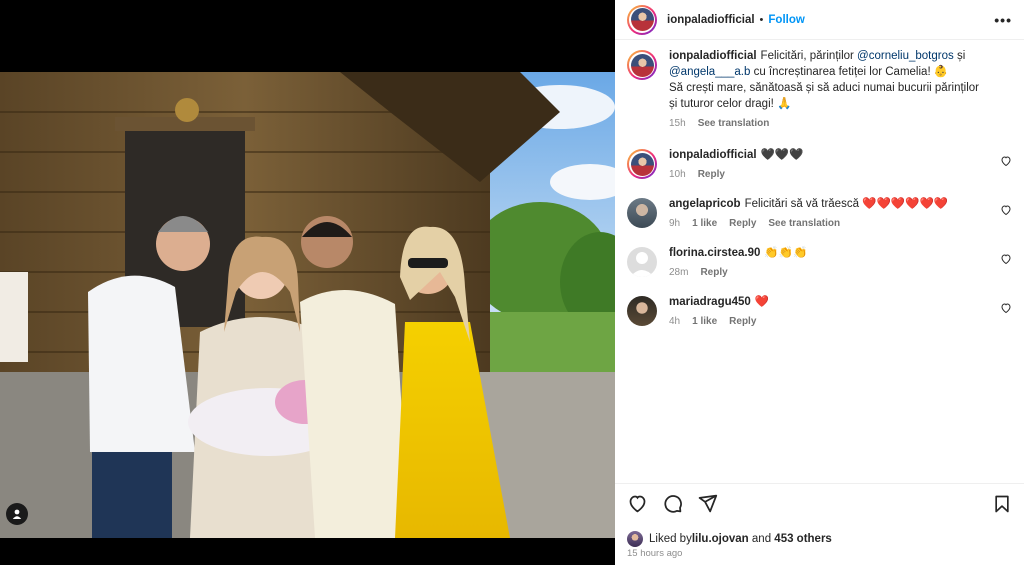 The height and width of the screenshot is (565, 1024). Describe the element at coordinates (829, 175) in the screenshot. I see `comment-meta: 10h Reply` at that location.